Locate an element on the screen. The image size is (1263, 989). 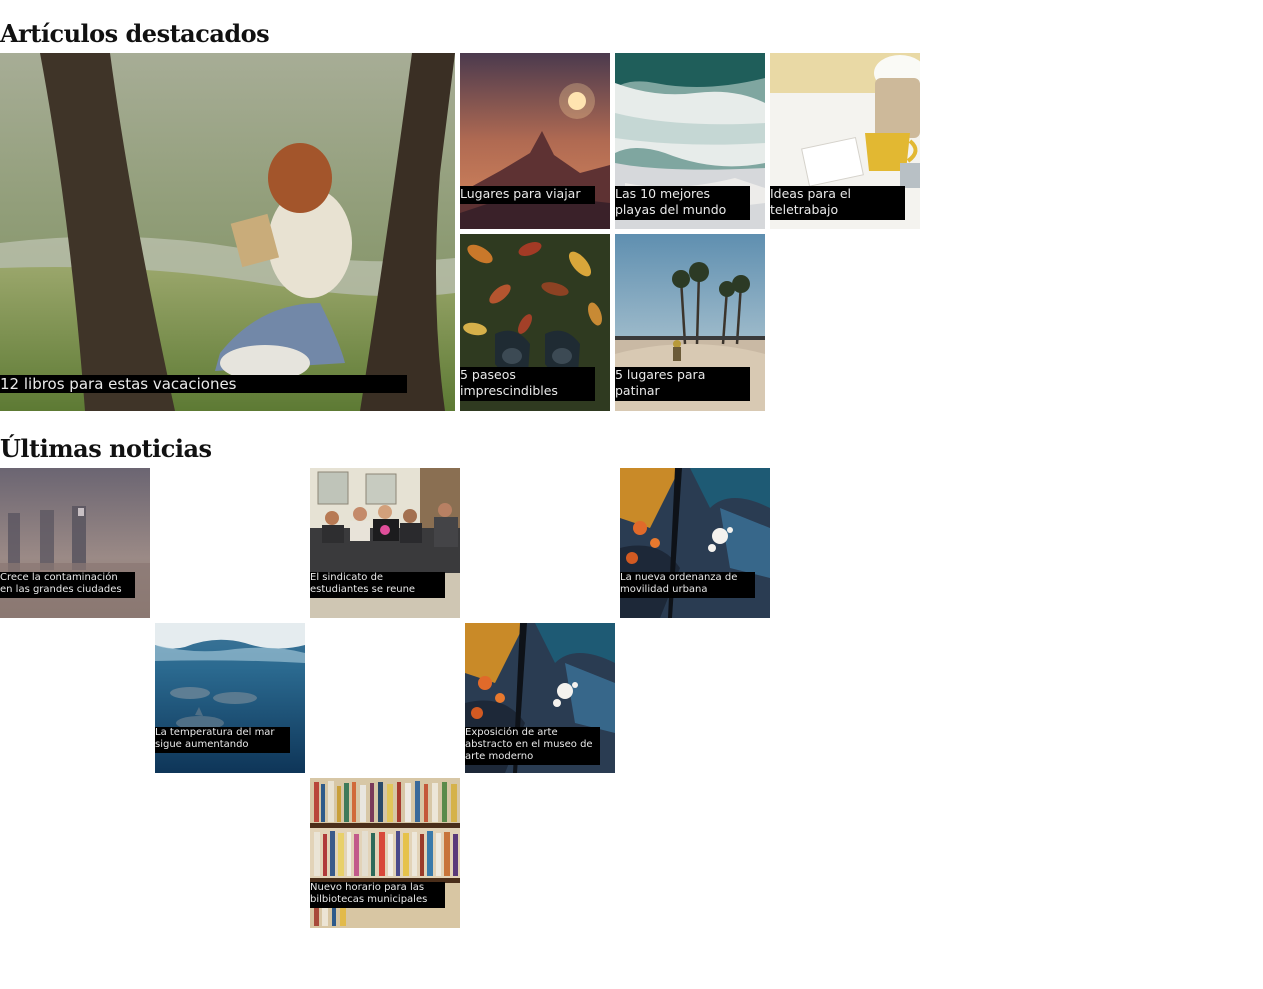
news-article-sea-temperature: La temperatura del mar sigue aumentando is located at coordinates (230, 698).